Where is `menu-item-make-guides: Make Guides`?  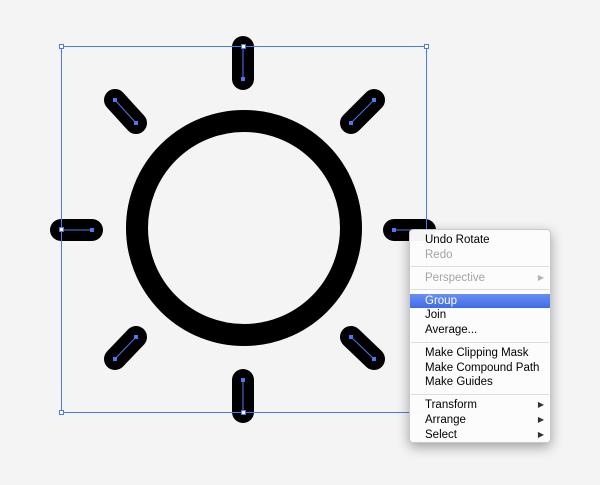
menu-item-make-guides: Make Guides is located at coordinates (480, 382).